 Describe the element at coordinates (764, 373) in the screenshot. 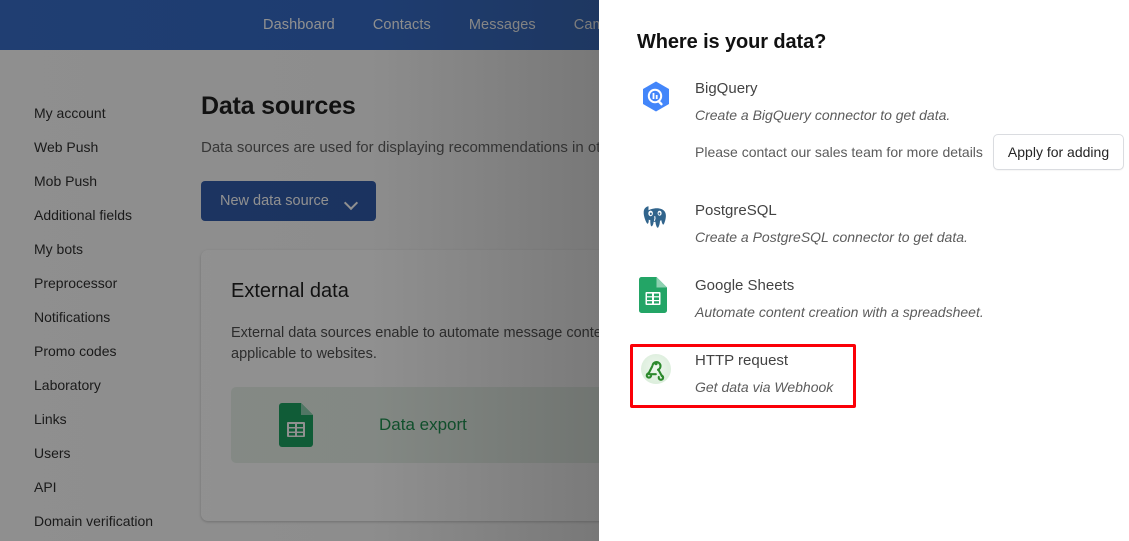

I see `http-request-body: HTTP request Get data via Webhook` at that location.